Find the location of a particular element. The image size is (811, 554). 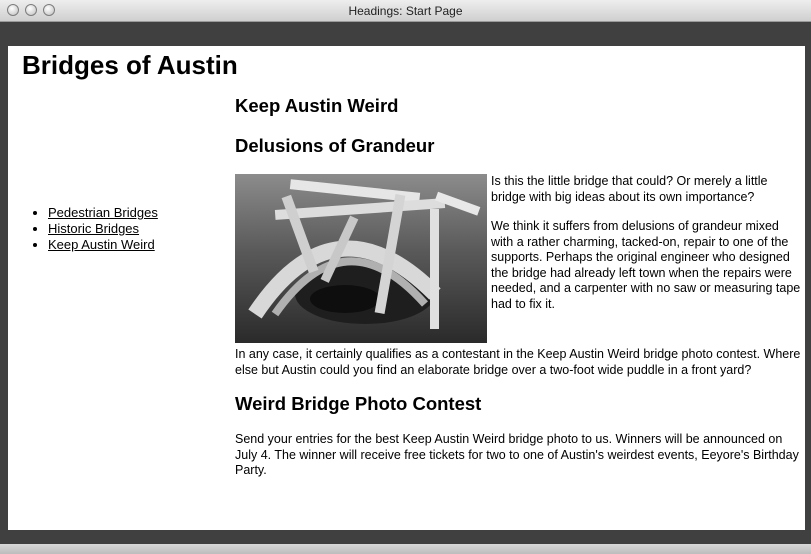

toolbar-band is located at coordinates (405, 34).